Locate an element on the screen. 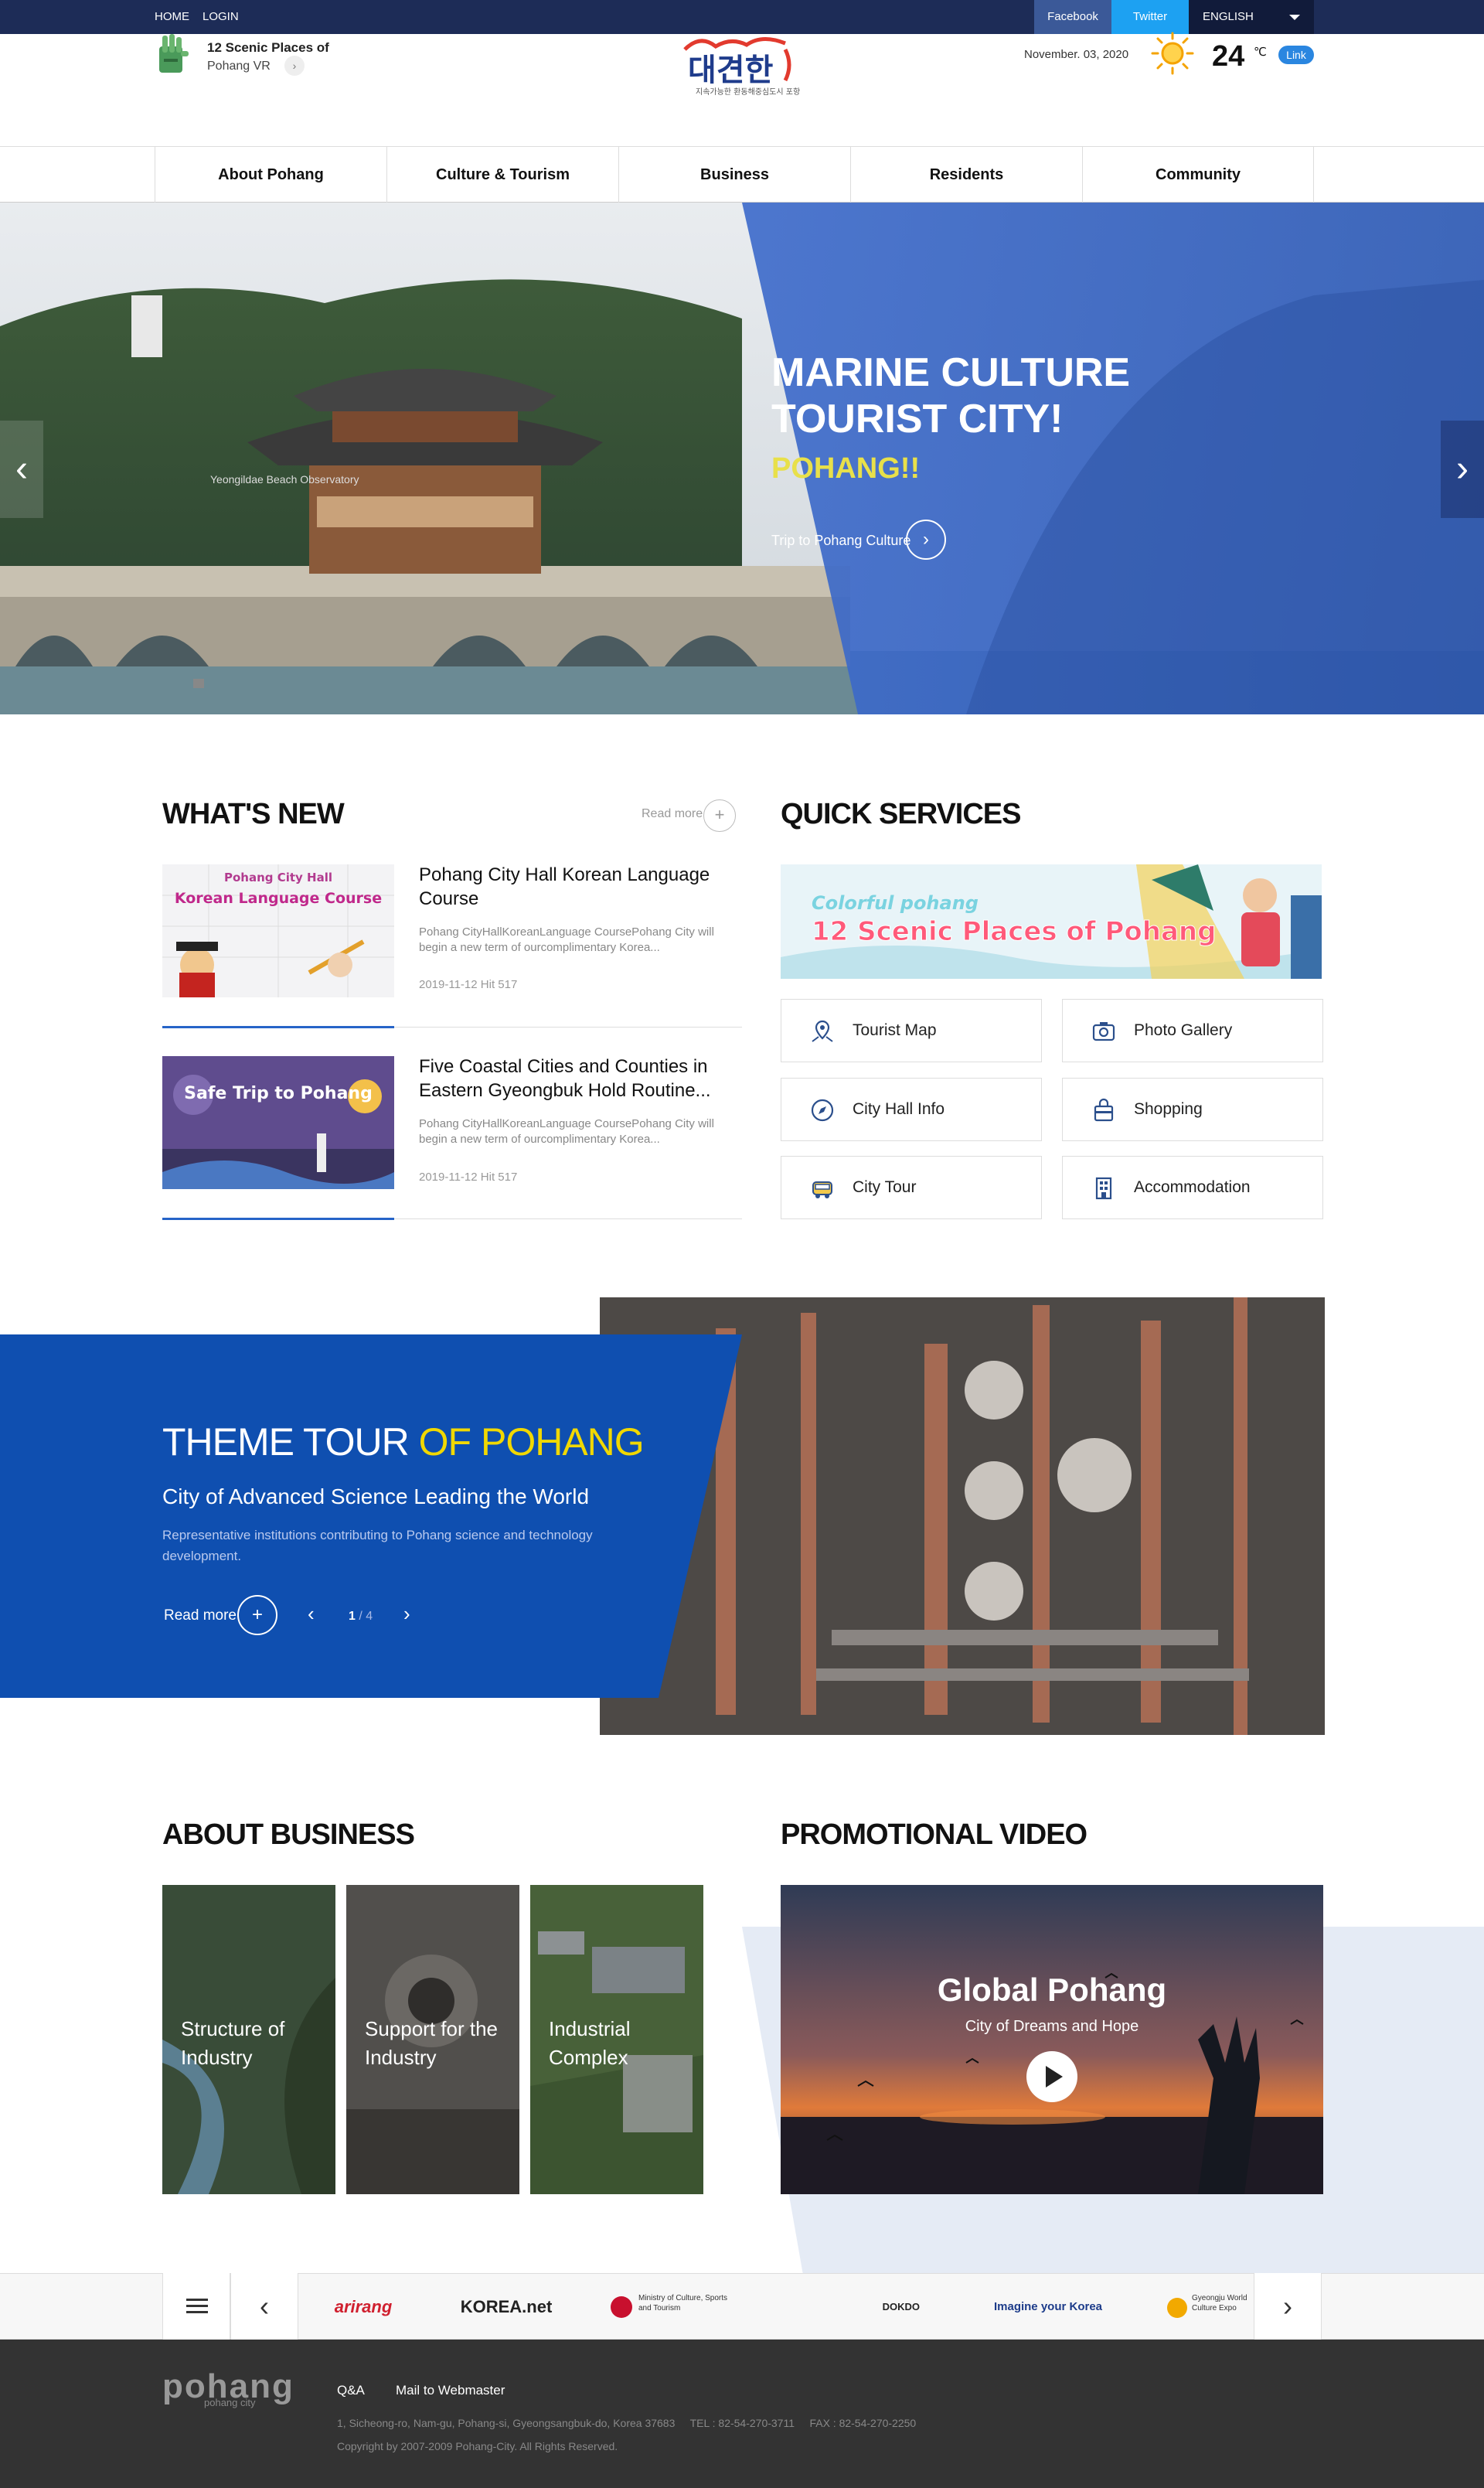 This screenshot has height=2488, width=1484. play-icon is located at coordinates (1051, 2076).